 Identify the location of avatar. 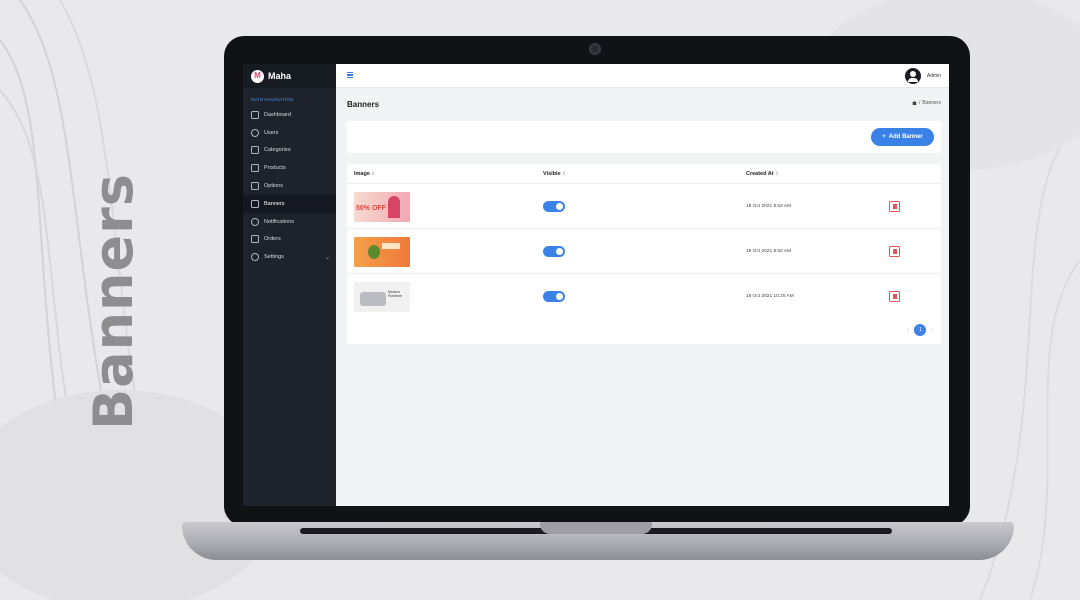
(913, 76).